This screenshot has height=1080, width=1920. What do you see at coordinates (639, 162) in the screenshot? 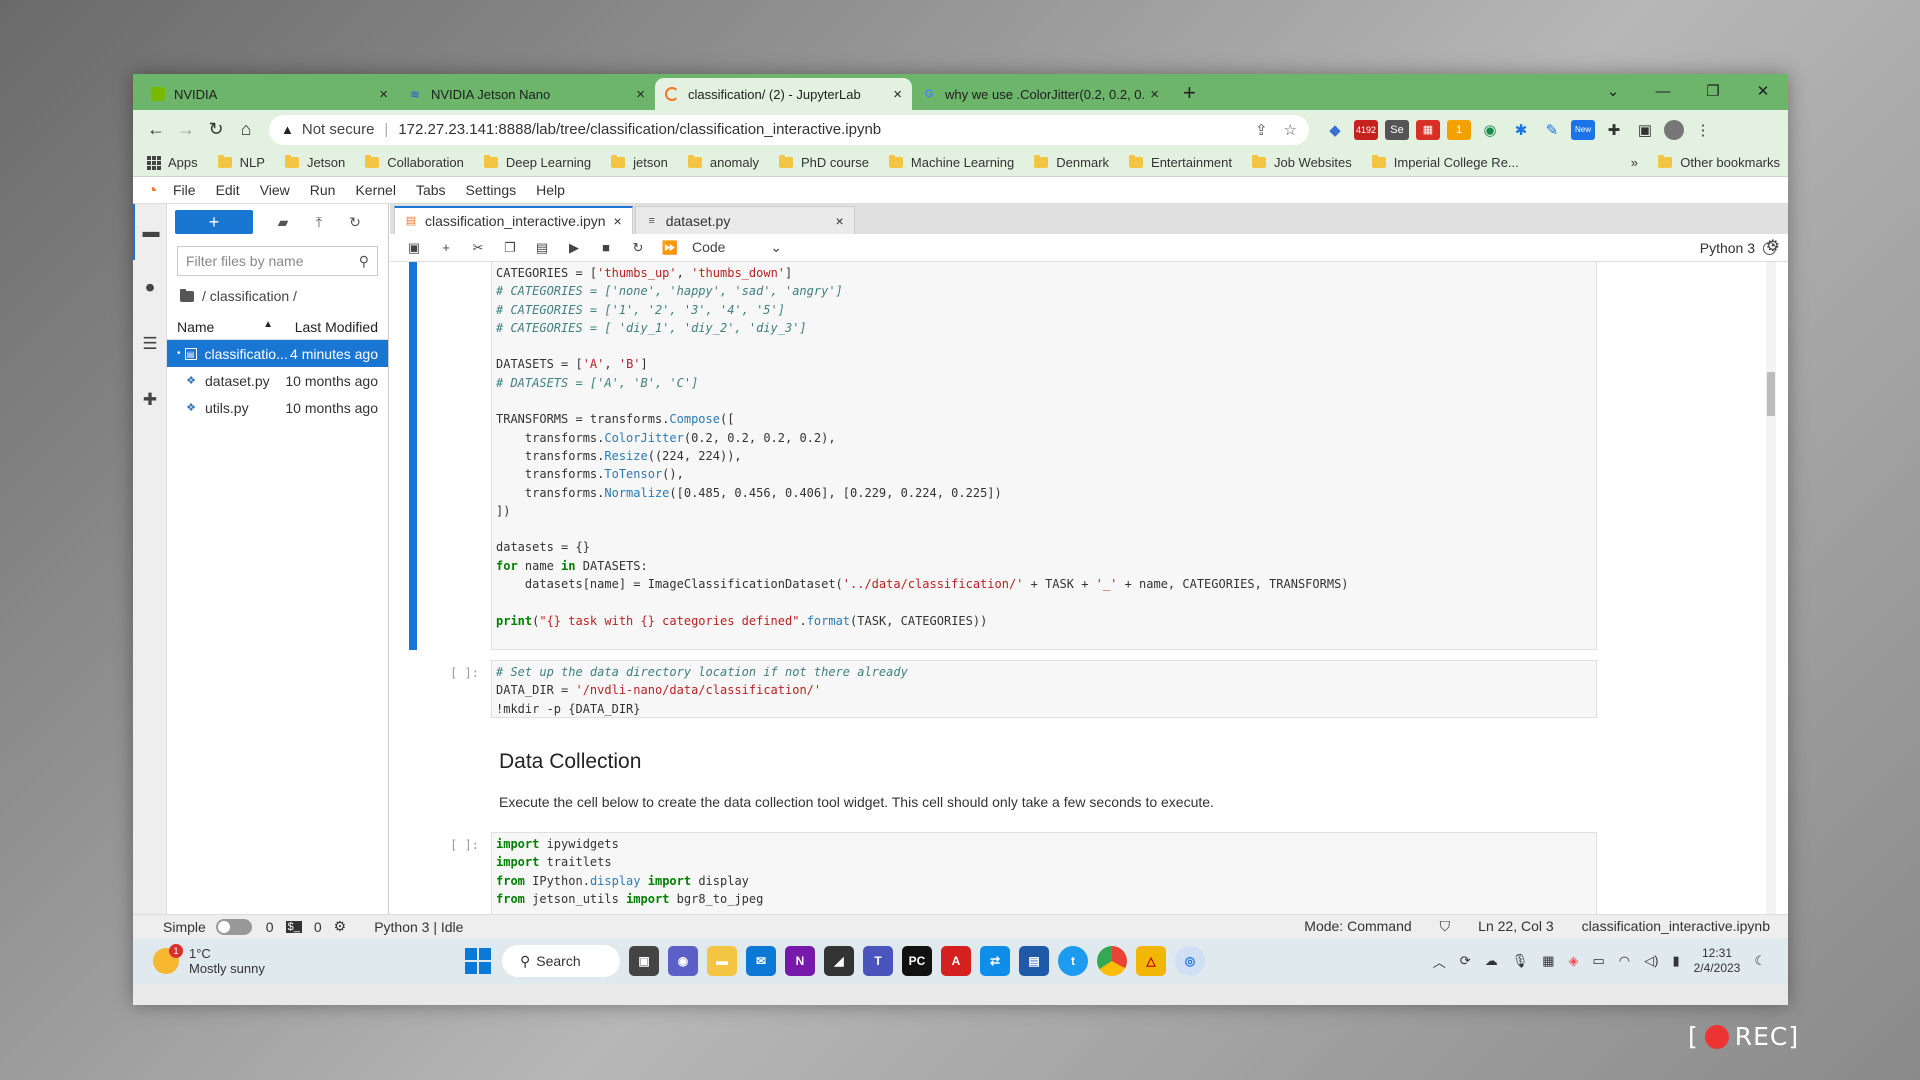
I see `bookmark-folder: jetson` at bounding box center [639, 162].